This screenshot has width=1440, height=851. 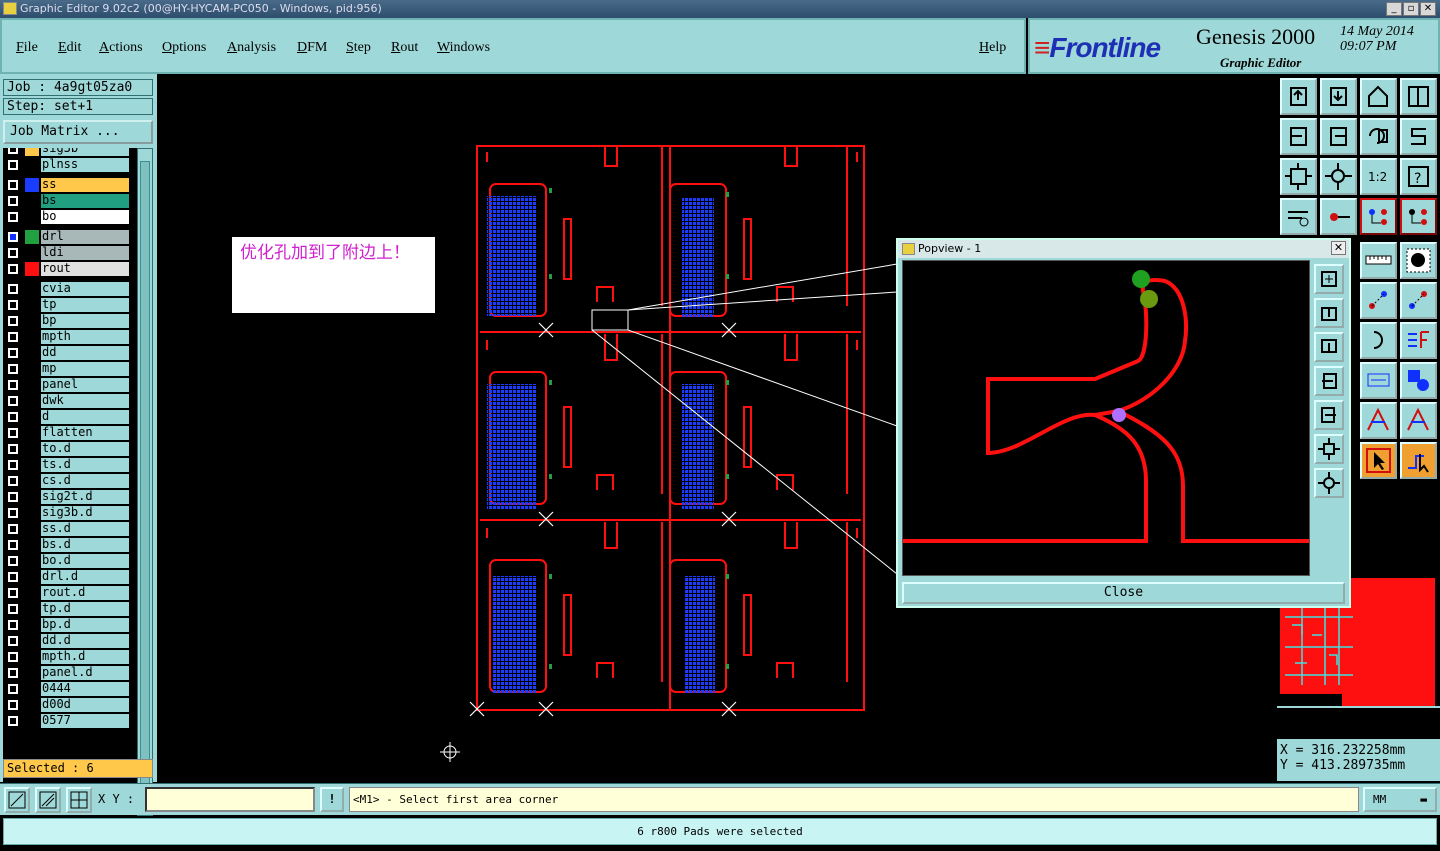 What do you see at coordinates (85, 465) in the screenshot?
I see `layer-name: ts.d` at bounding box center [85, 465].